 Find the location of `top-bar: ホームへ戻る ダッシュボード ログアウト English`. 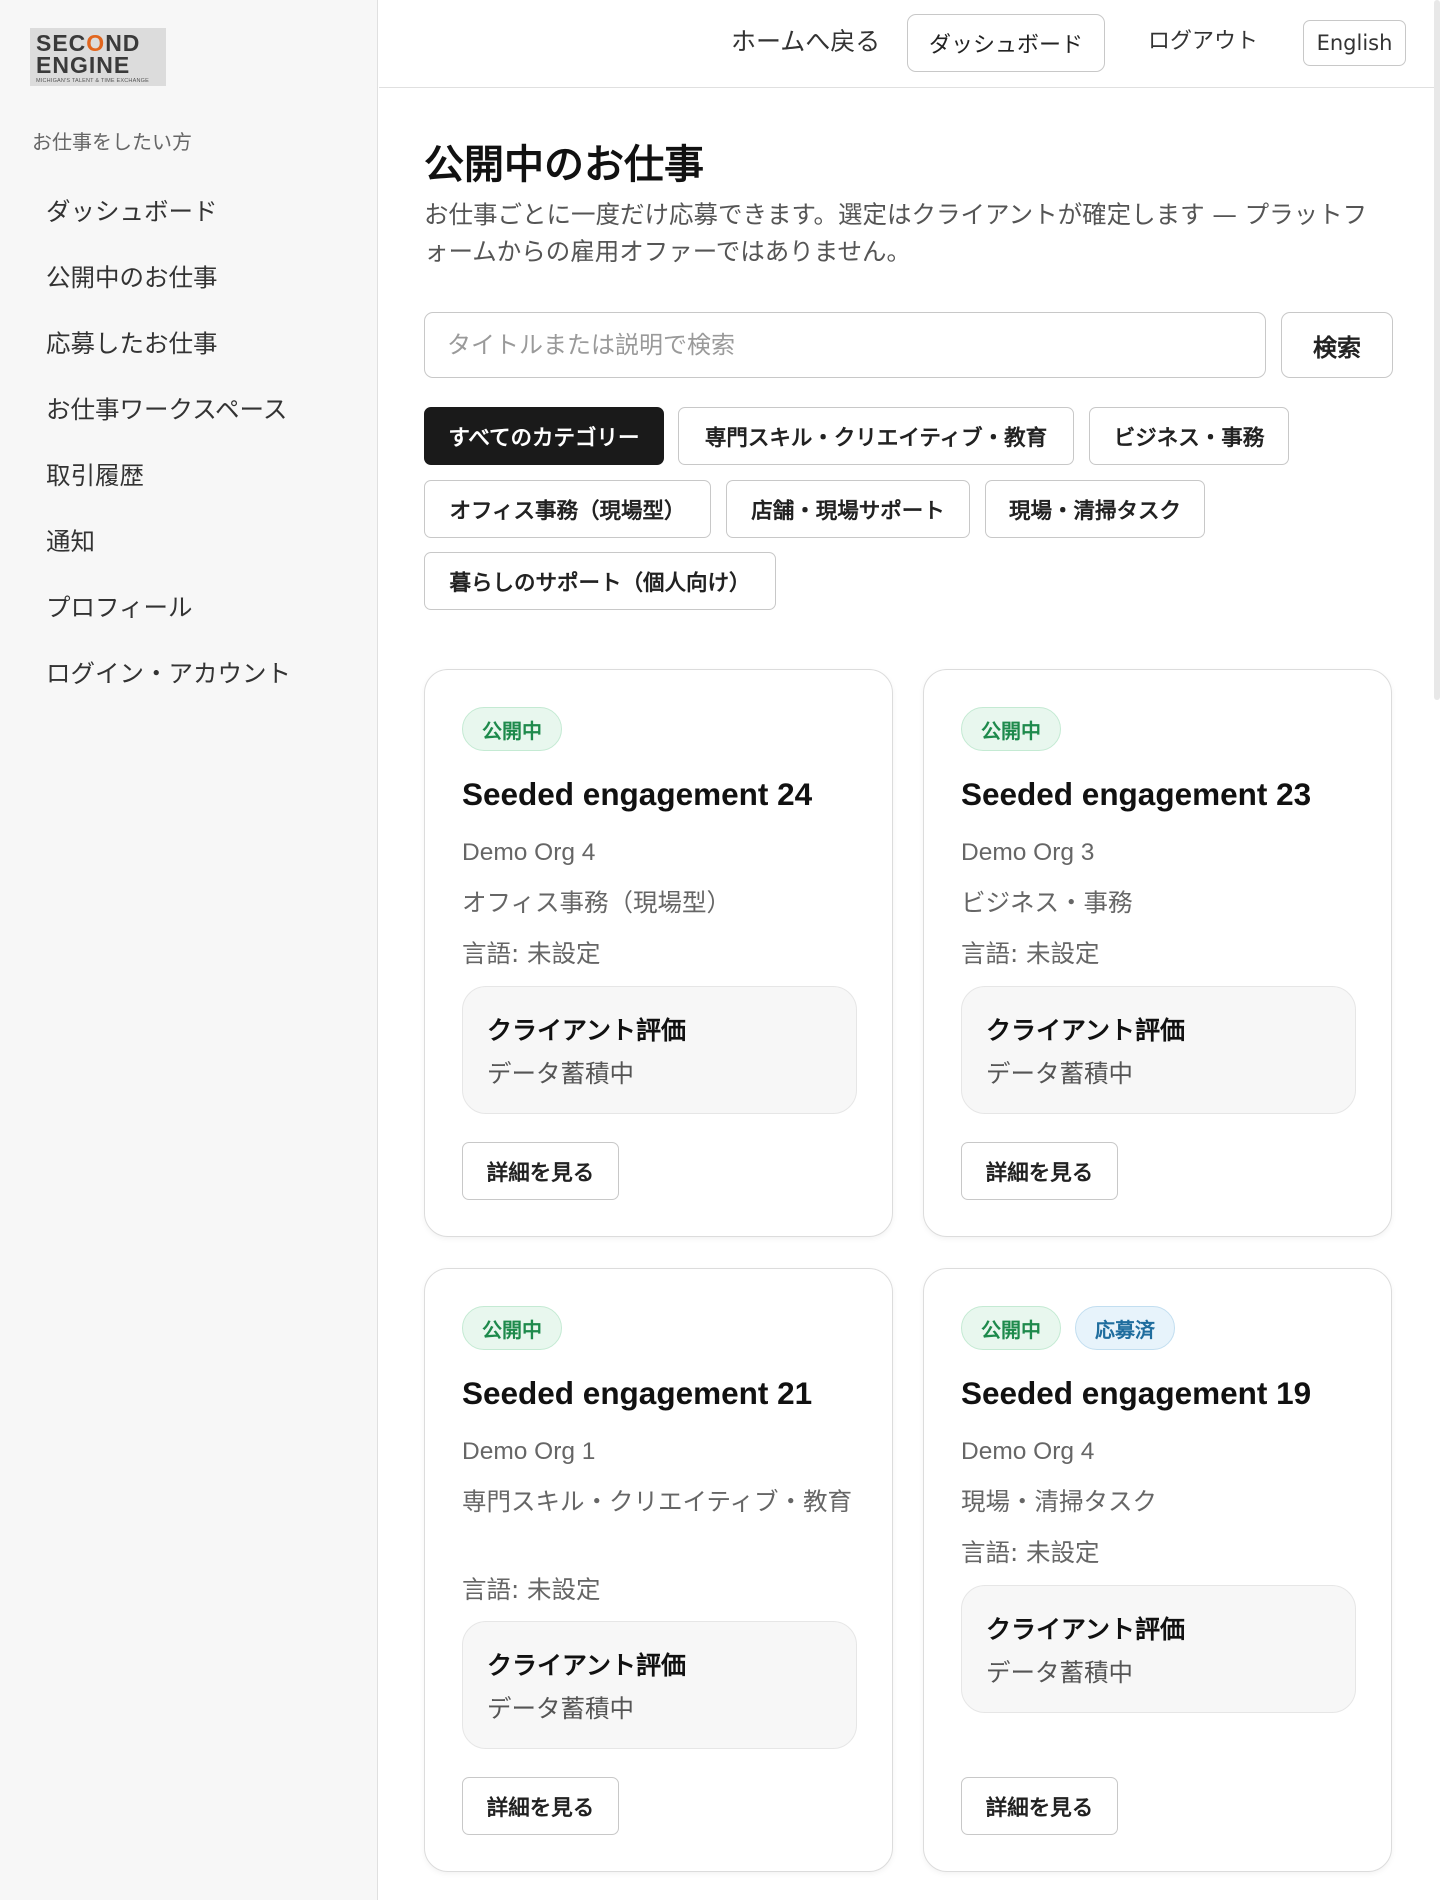

top-bar: ホームへ戻る ダッシュボード ログアウト English is located at coordinates (909, 44).